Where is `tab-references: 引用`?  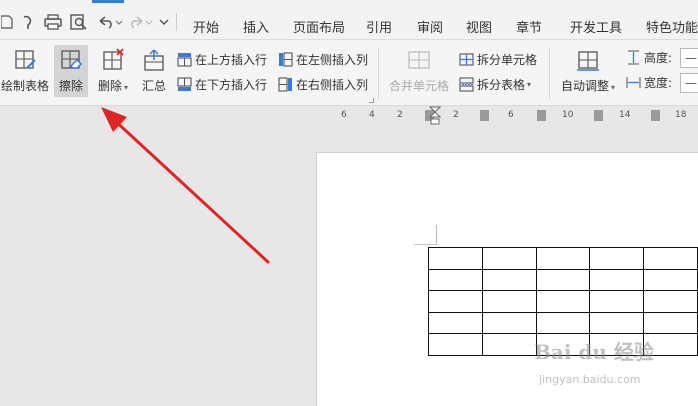 tab-references: 引用 is located at coordinates (379, 26).